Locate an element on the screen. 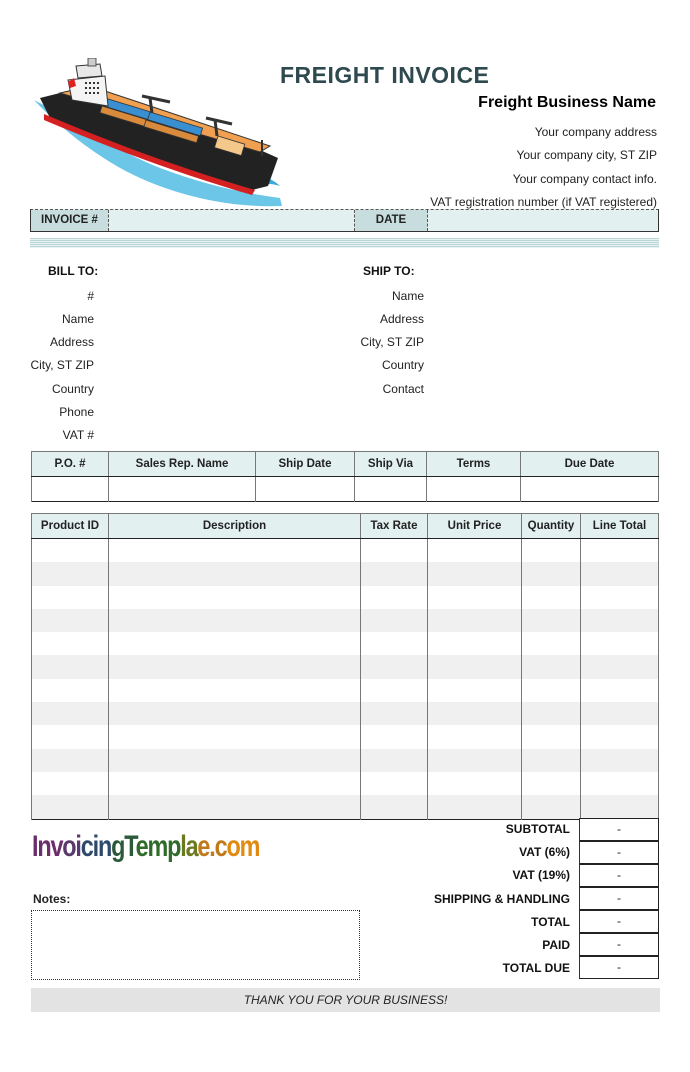  logo-letter: m is located at coordinates (157, 846).